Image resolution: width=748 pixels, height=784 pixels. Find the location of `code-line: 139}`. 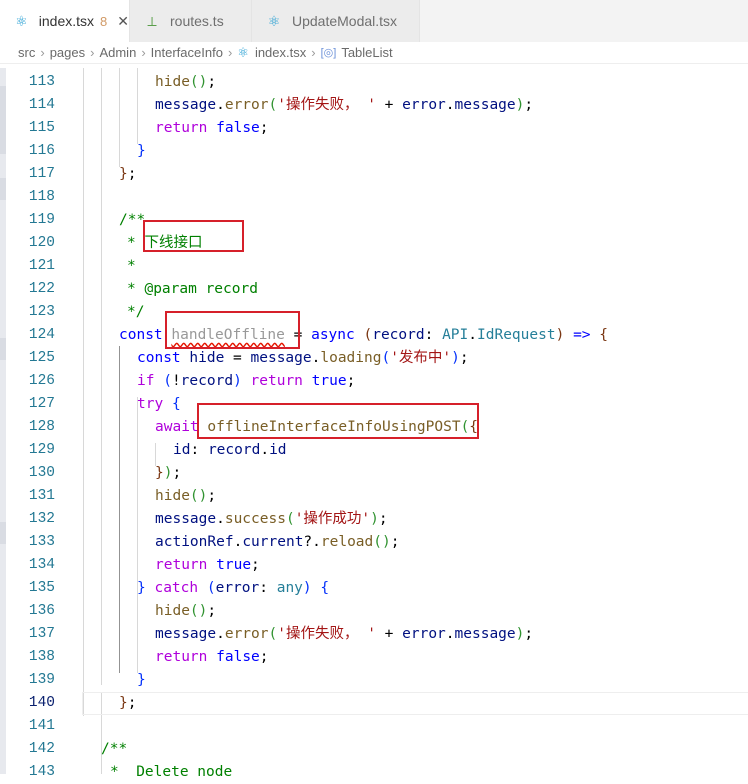

code-line: 139} is located at coordinates (374, 680).